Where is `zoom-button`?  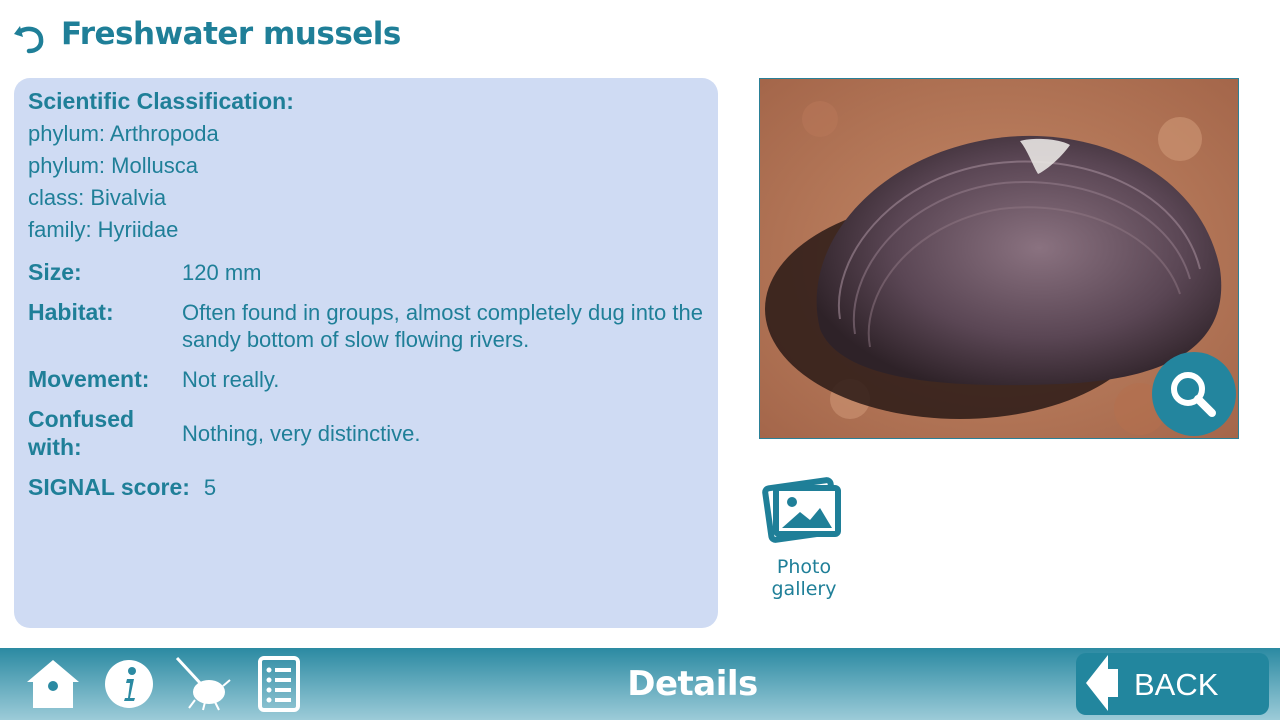
zoom-button is located at coordinates (1194, 394).